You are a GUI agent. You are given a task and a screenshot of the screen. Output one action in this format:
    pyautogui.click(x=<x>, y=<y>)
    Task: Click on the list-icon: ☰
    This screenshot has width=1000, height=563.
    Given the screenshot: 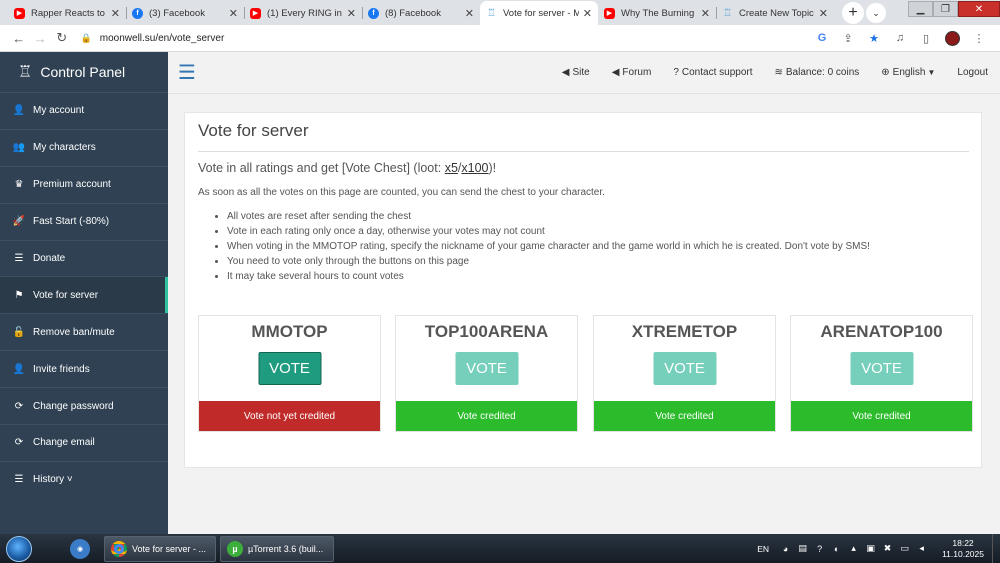 What is the action you would take?
    pyautogui.click(x=19, y=480)
    